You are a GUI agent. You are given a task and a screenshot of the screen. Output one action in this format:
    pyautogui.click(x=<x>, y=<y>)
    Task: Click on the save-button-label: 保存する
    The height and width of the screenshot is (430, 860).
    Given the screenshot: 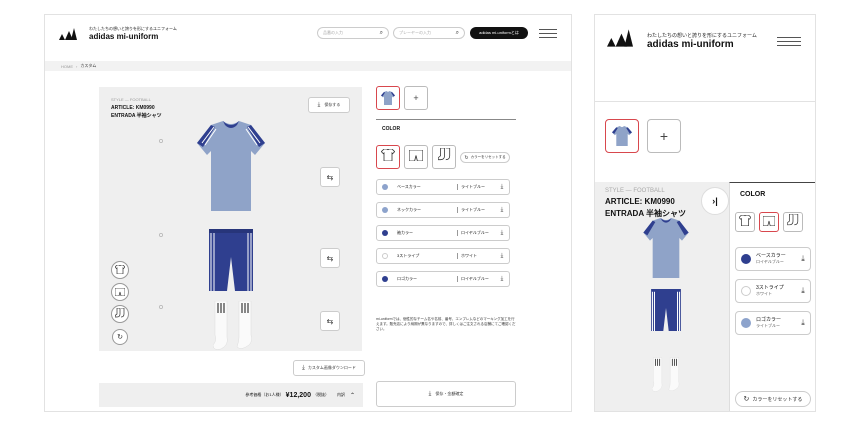 What is the action you would take?
    pyautogui.click(x=332, y=104)
    